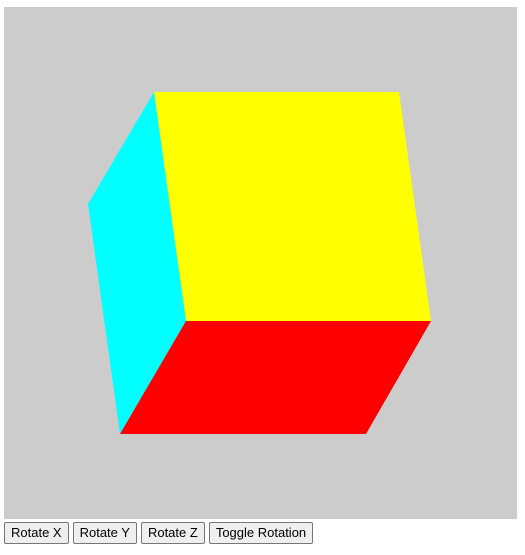 Image resolution: width=525 pixels, height=555 pixels. Describe the element at coordinates (172, 533) in the screenshot. I see `rotate-z-button: Rotate Z` at that location.